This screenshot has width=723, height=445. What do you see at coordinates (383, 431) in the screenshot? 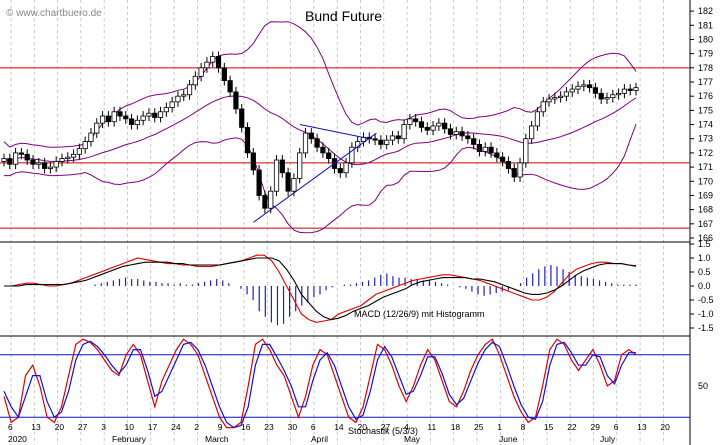
I see `stochastic-label: Stochastik (5/3/3)` at bounding box center [383, 431].